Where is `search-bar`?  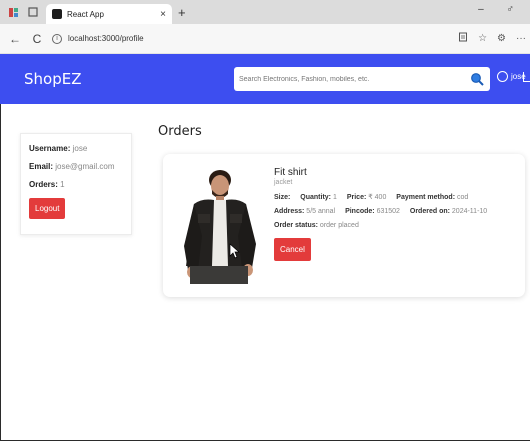
search-bar is located at coordinates (362, 79).